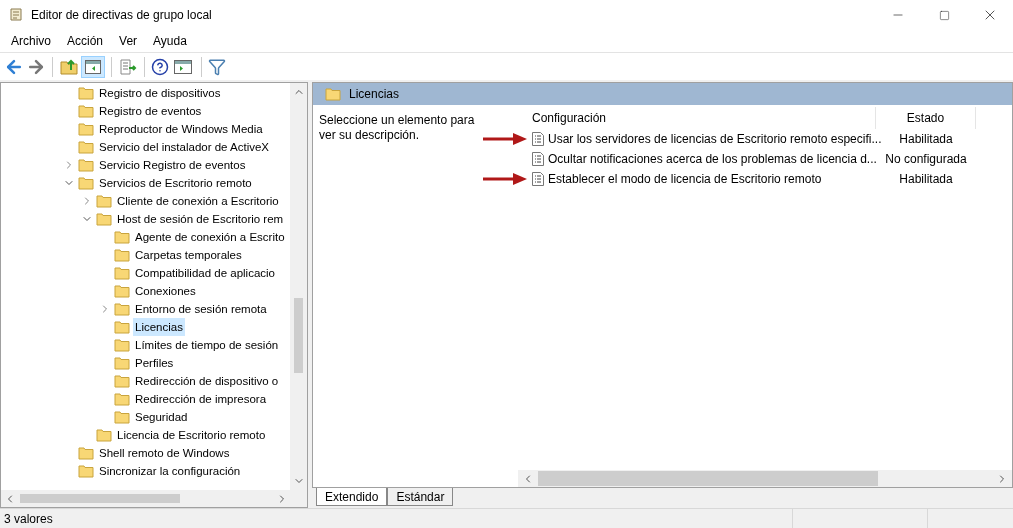 This screenshot has height=528, width=1013. Describe the element at coordinates (205, 273) in the screenshot. I see `tree-item: Compatibilidad de aplicacio` at that location.